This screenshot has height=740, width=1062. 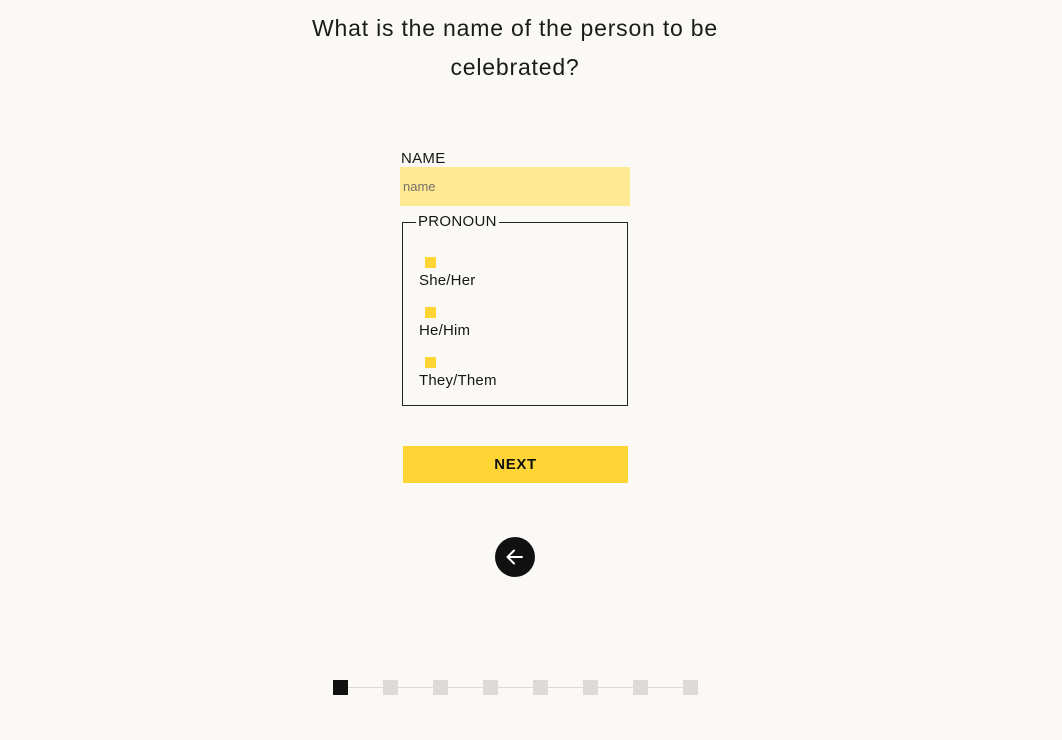 I want to click on pronoun-option-he-him: He/Him, so click(x=509, y=327).